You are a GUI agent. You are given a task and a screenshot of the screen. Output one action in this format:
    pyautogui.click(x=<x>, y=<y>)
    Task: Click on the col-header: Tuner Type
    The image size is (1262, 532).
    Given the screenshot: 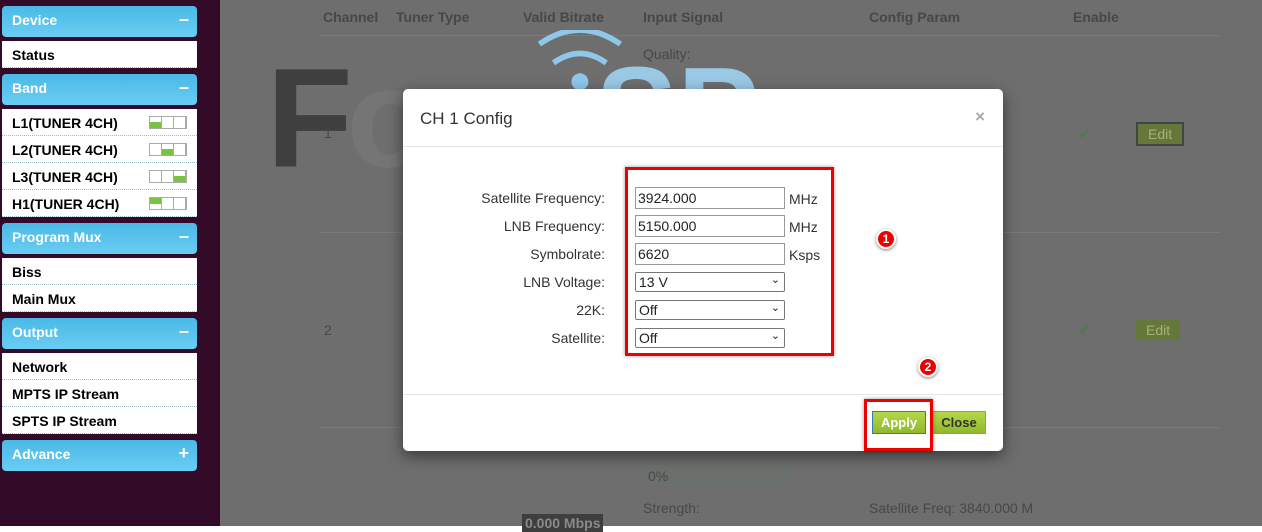 What is the action you would take?
    pyautogui.click(x=433, y=17)
    